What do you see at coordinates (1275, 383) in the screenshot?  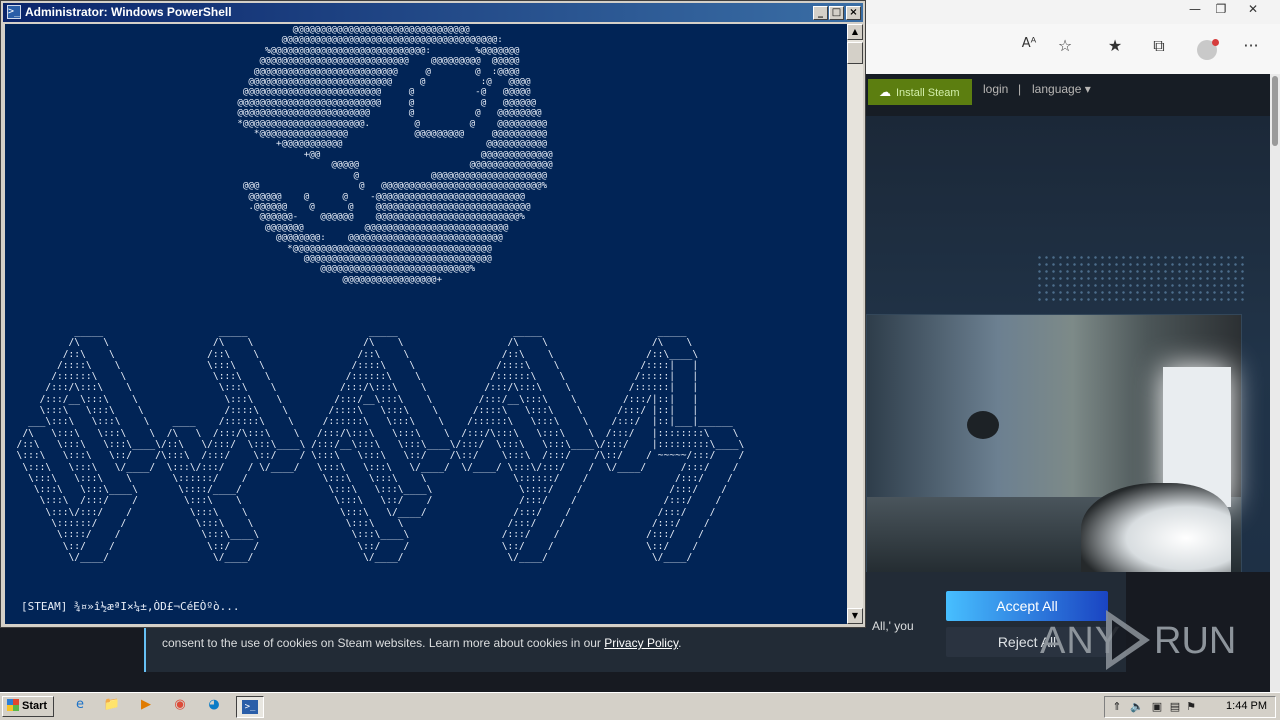 I see `browser-scrollbar` at bounding box center [1275, 383].